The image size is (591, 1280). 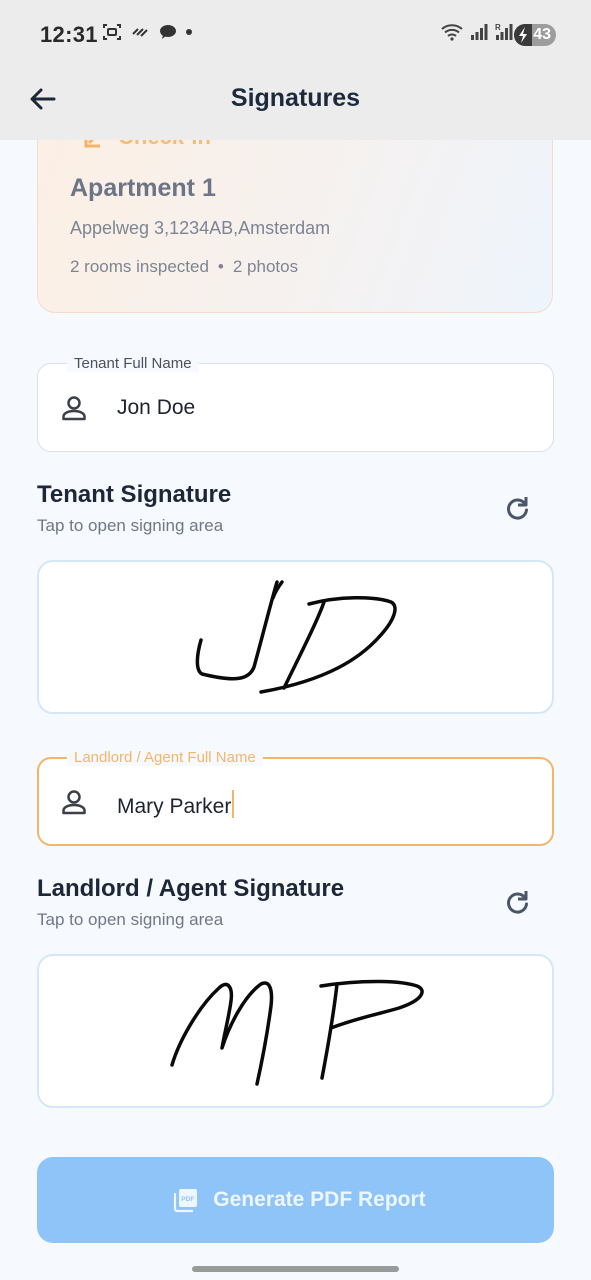 What do you see at coordinates (143, 188) in the screenshot?
I see `property-name: Apartment 1` at bounding box center [143, 188].